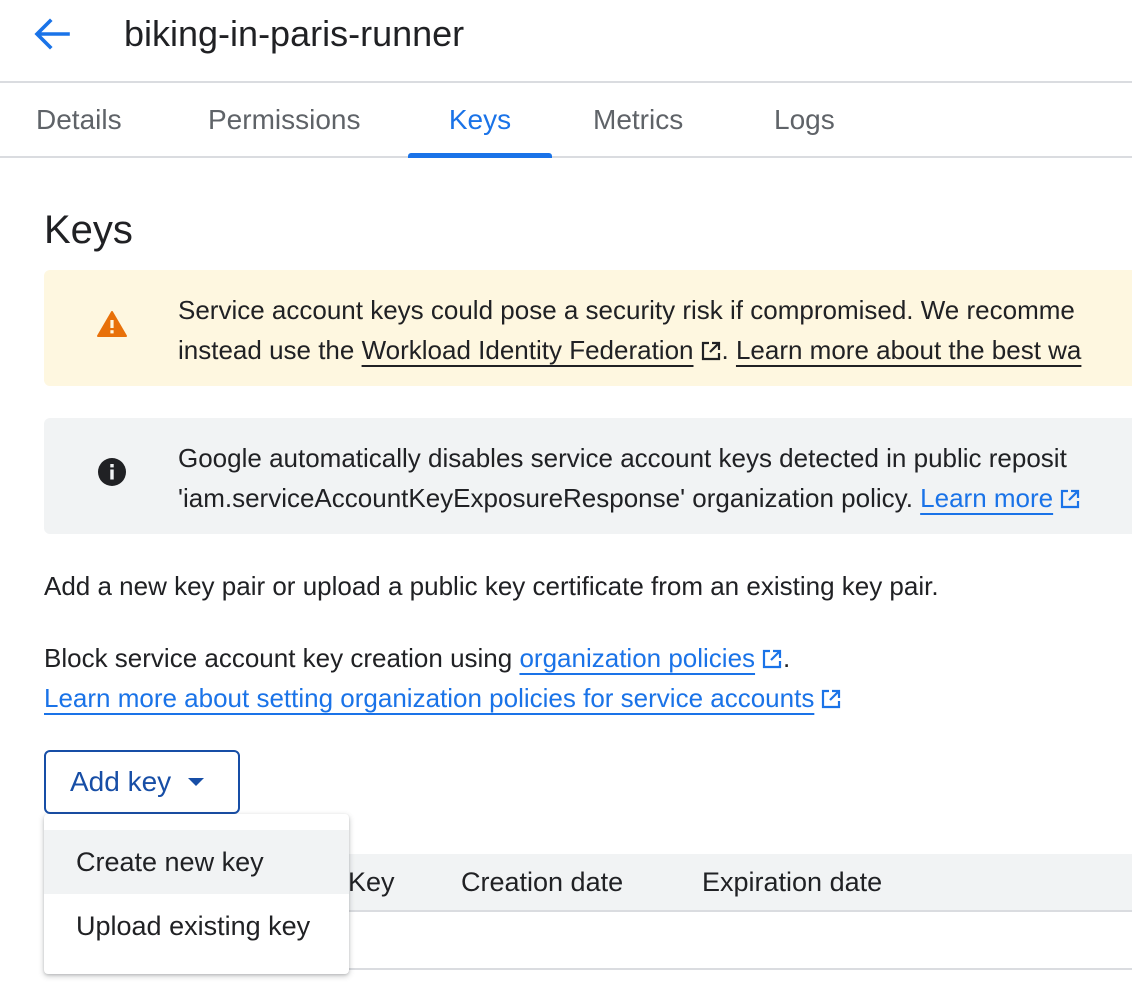 The image size is (1132, 1004). Describe the element at coordinates (787, 658) in the screenshot. I see `block-text-suffix: .` at that location.